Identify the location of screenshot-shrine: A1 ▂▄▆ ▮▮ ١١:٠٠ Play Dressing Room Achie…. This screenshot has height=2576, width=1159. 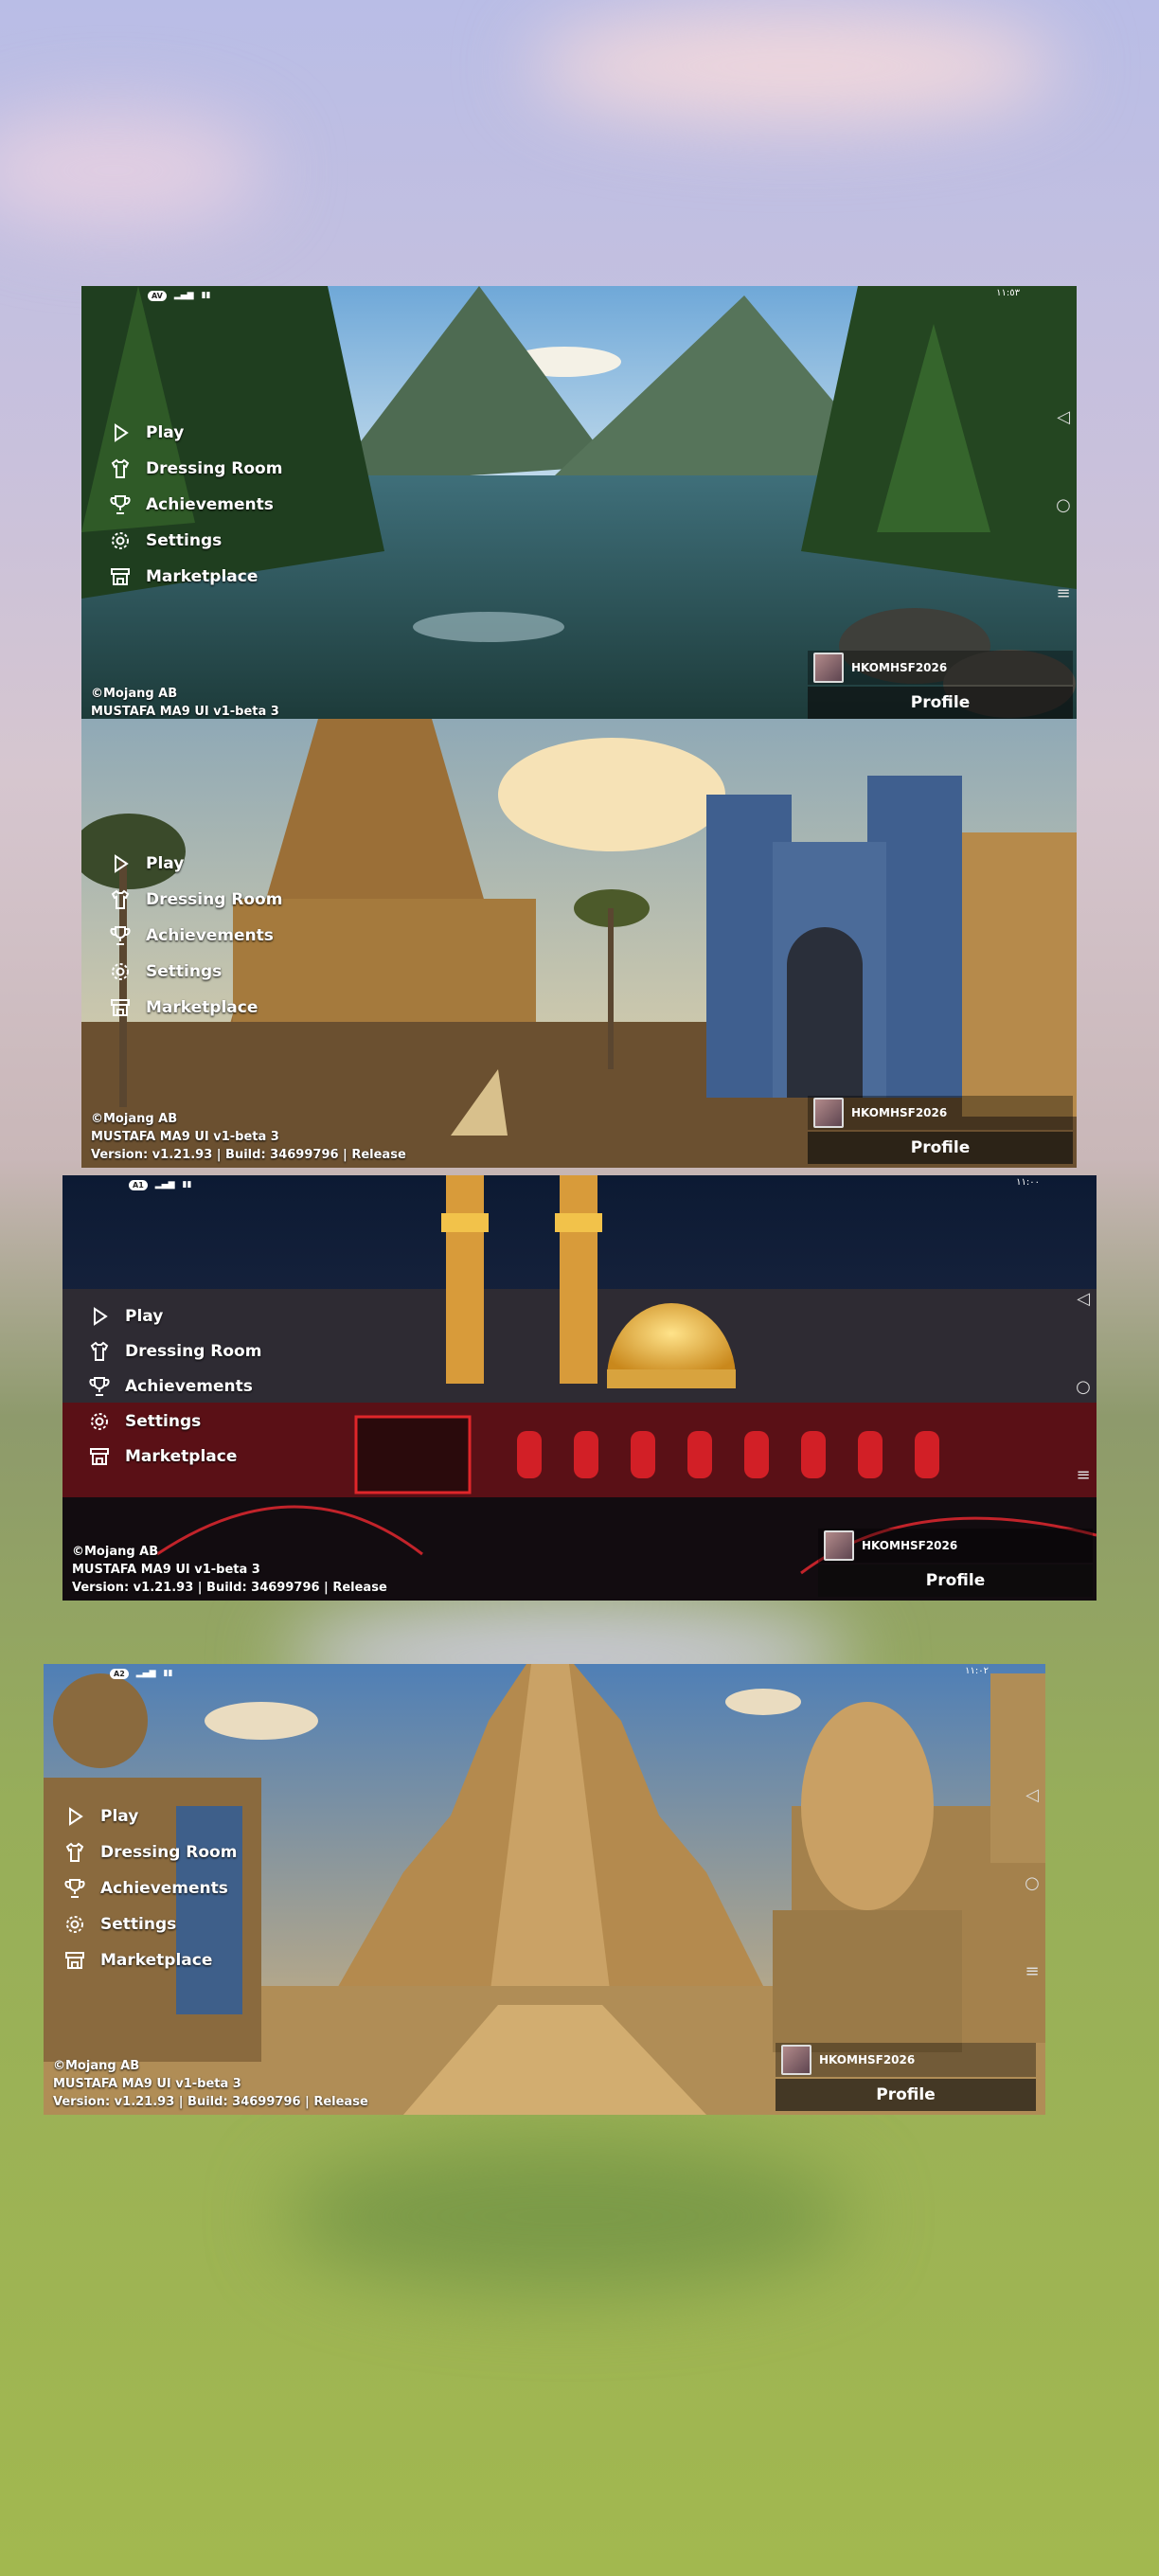
(579, 1388).